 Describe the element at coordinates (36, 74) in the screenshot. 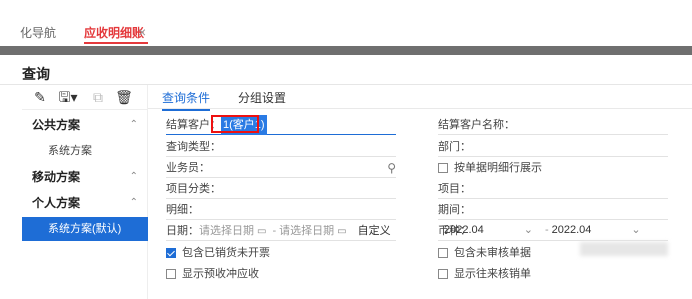

I see `dialog-title: 查询` at that location.